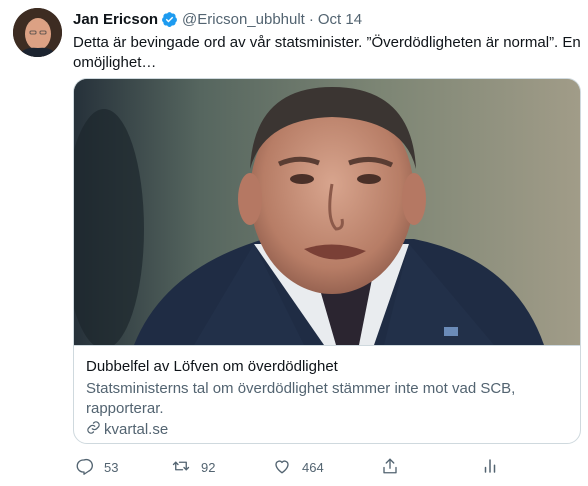 The height and width of the screenshot is (486, 588). Describe the element at coordinates (95, 429) in the screenshot. I see `link-icon` at that location.